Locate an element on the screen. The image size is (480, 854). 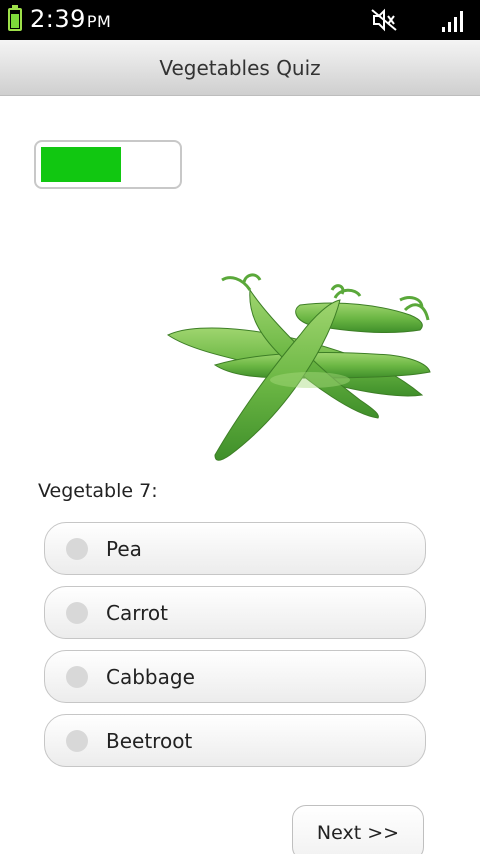
option-label: Carrot is located at coordinates (137, 612).